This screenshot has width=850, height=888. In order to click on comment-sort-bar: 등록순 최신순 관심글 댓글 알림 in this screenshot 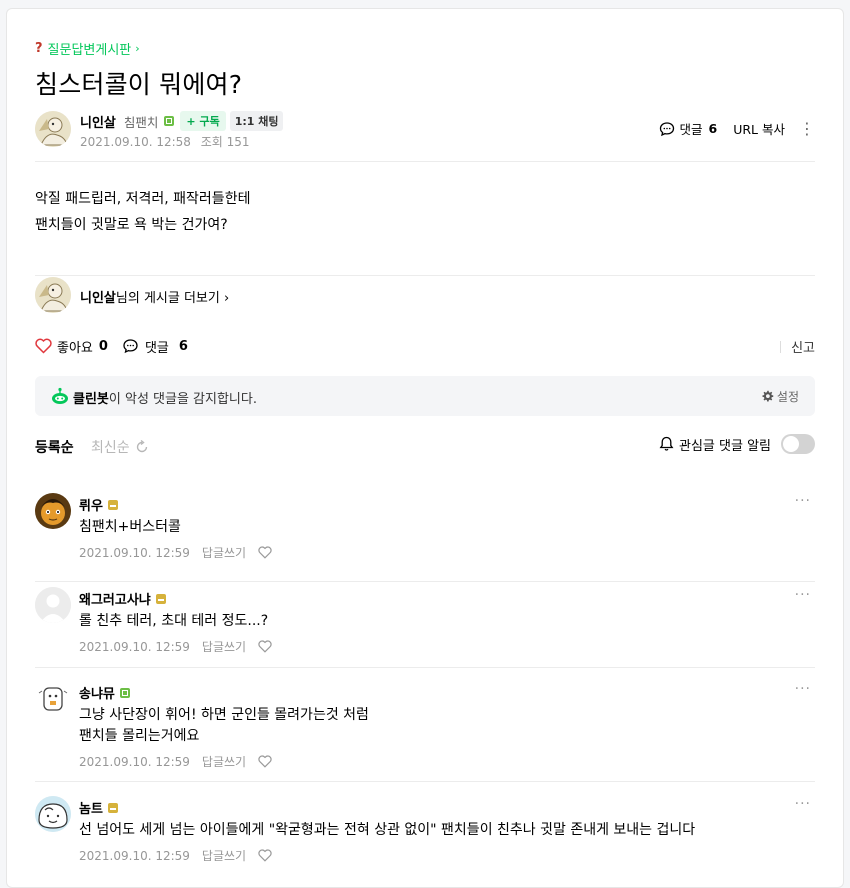, I will do `click(425, 446)`.